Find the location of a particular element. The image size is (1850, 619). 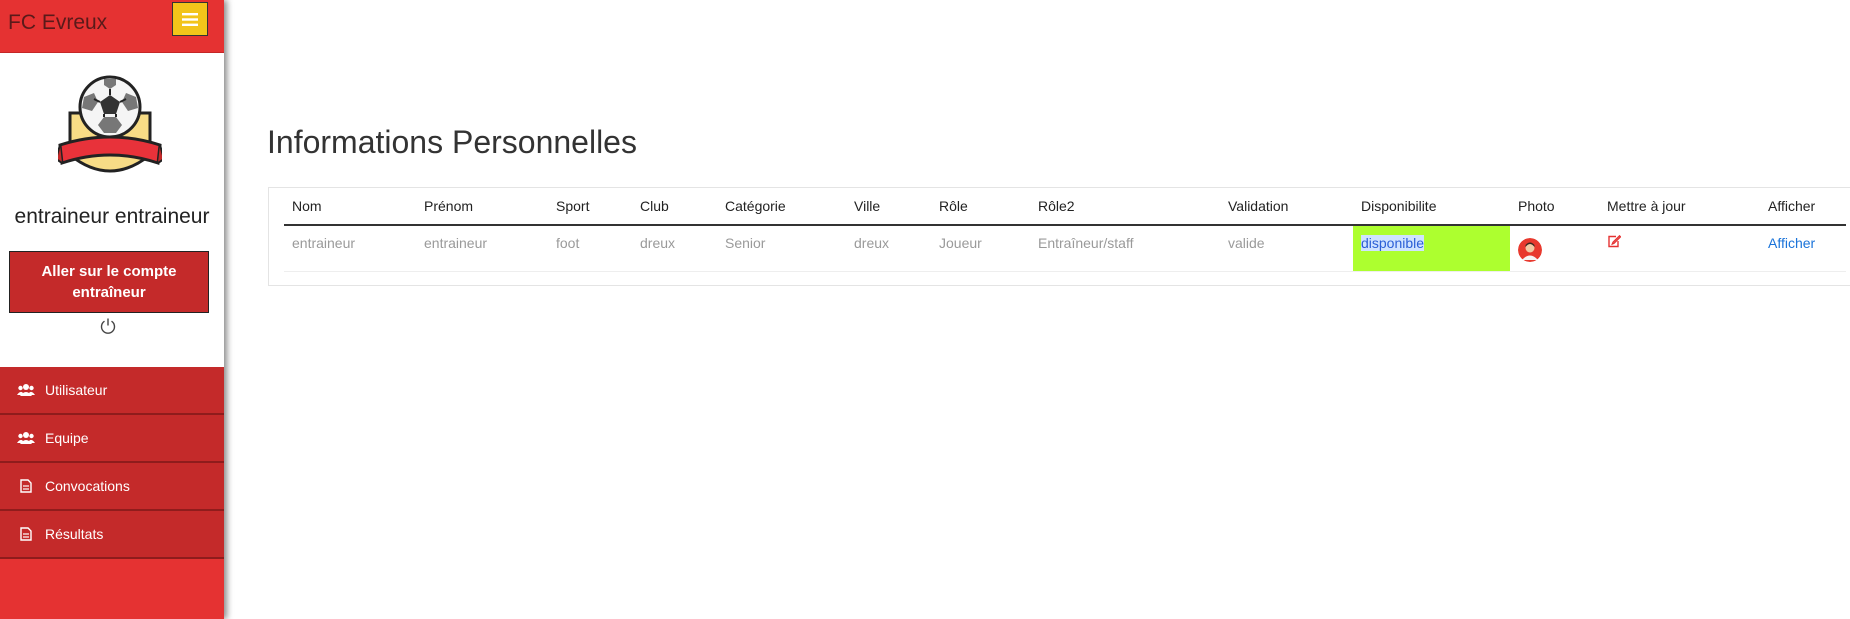

coach-account-button: Aller sur le compte entraîneur is located at coordinates (109, 282).